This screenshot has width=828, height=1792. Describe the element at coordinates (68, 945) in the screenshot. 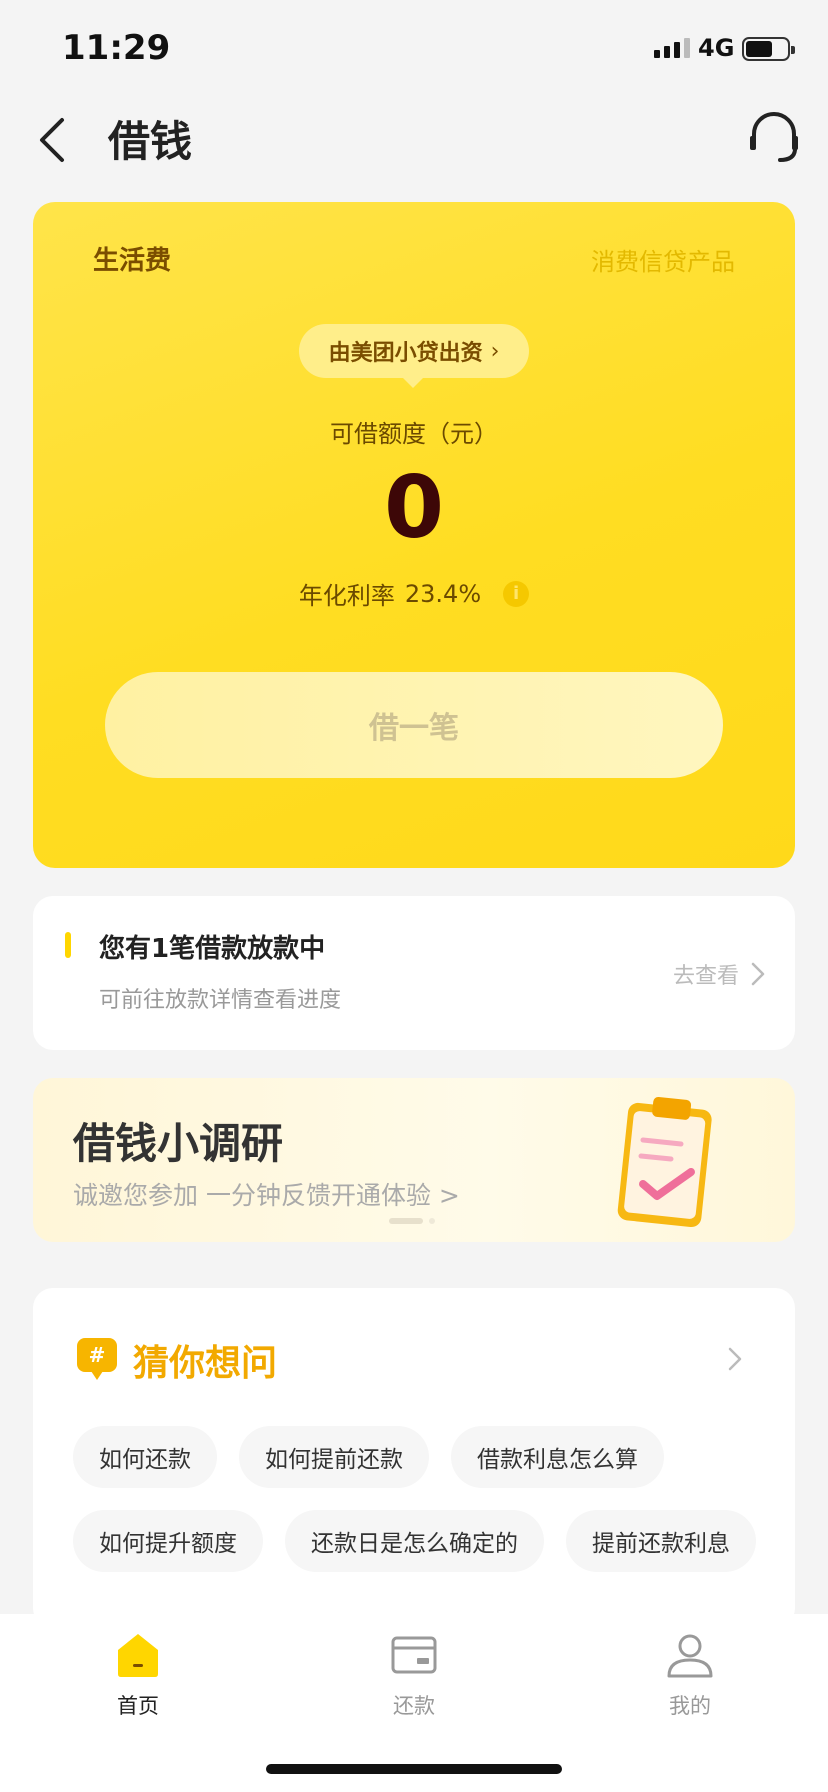

I see `notice-accent-bar` at that location.